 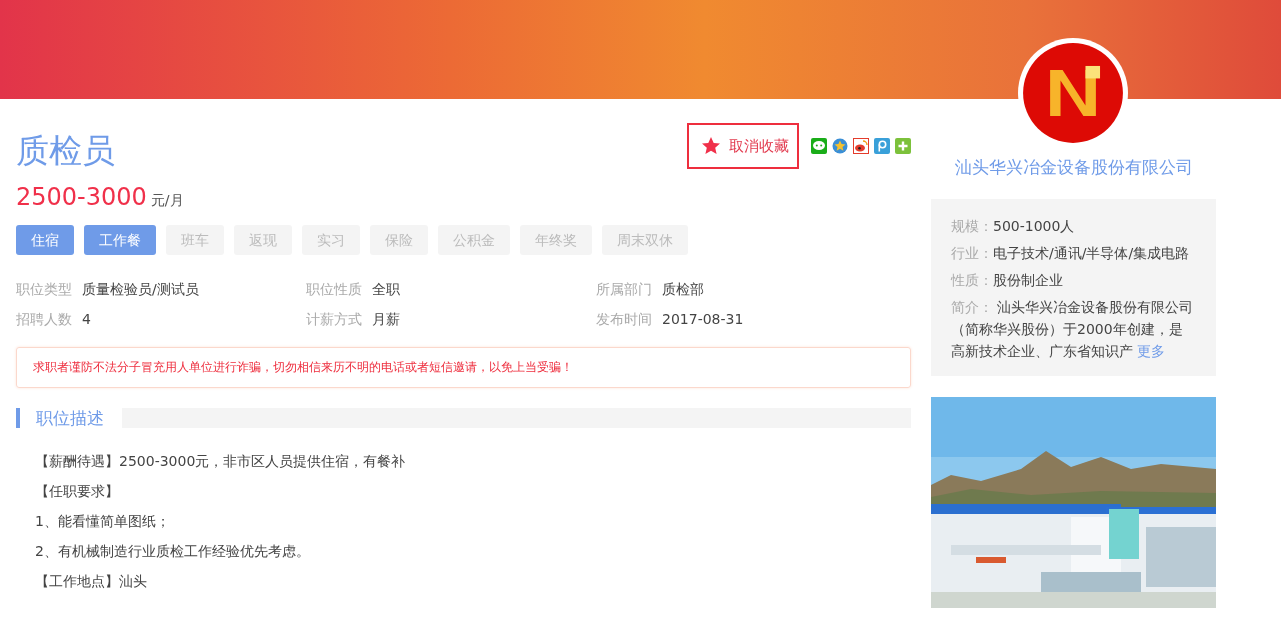 I want to click on company-name: 汕头华兴冶金设备股份有限公司, so click(x=1073, y=167).